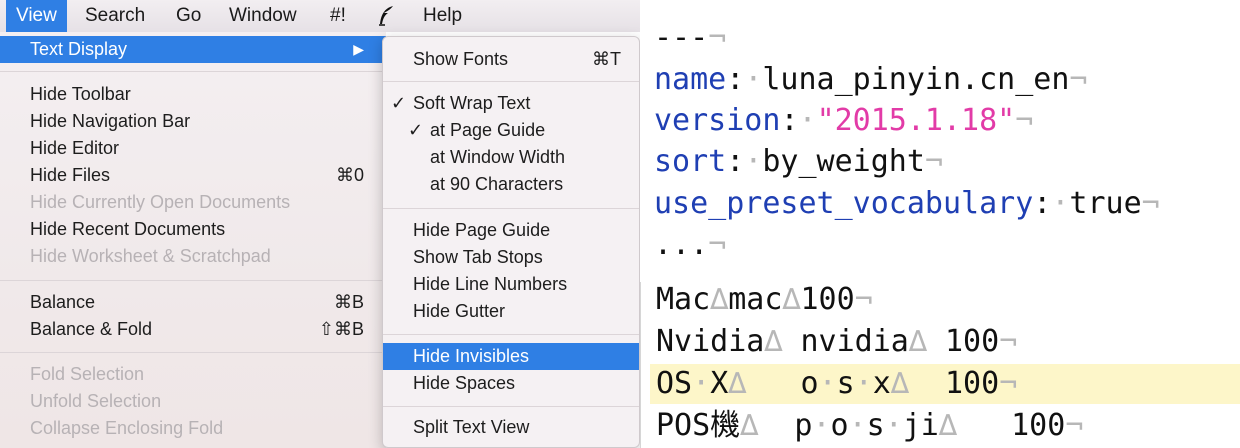  I want to click on menu-item-unfold-selection: Unfold Selection, so click(96, 401).